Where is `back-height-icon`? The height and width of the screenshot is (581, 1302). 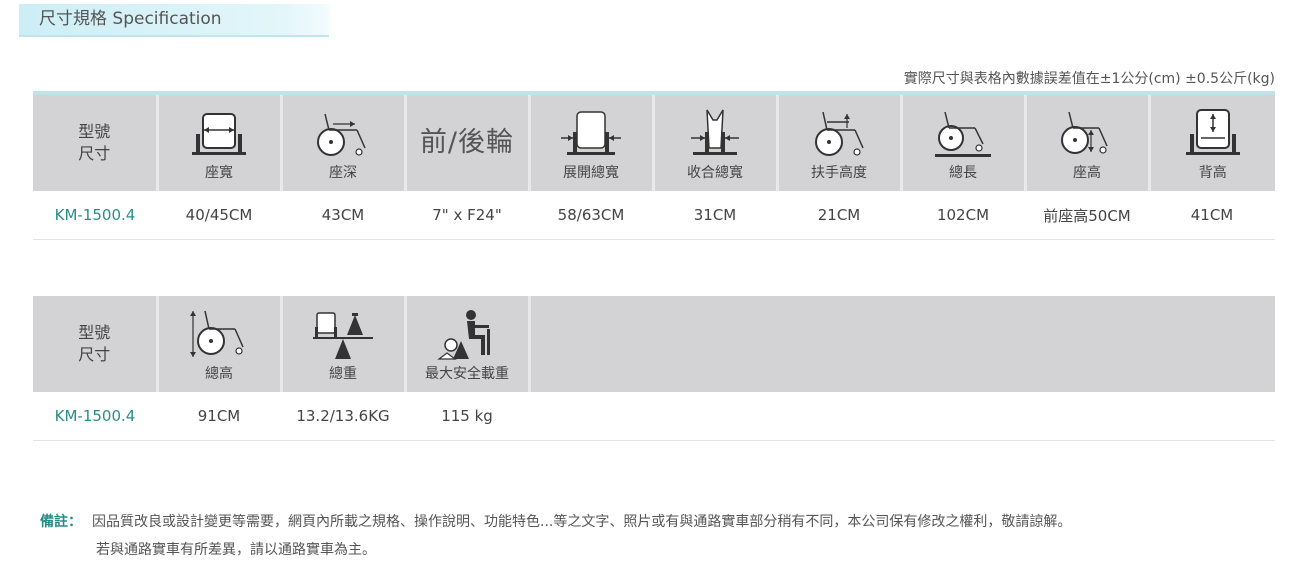
back-height-icon is located at coordinates (1212, 132).